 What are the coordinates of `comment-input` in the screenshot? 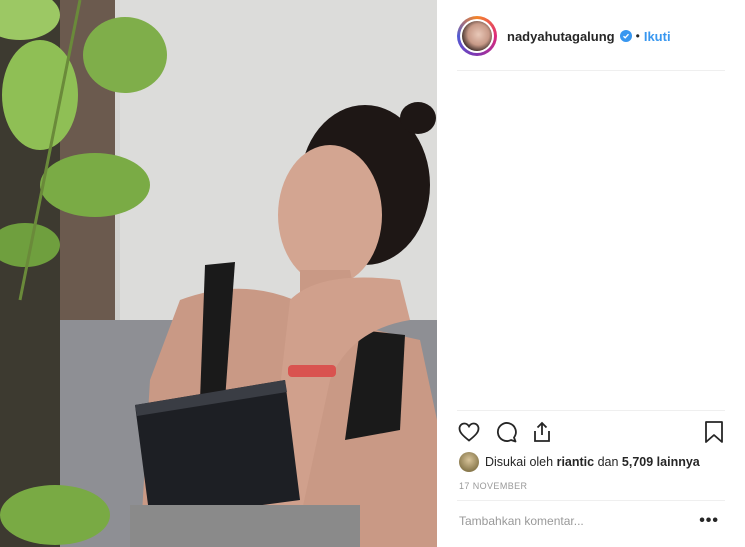 It's located at (569, 521).